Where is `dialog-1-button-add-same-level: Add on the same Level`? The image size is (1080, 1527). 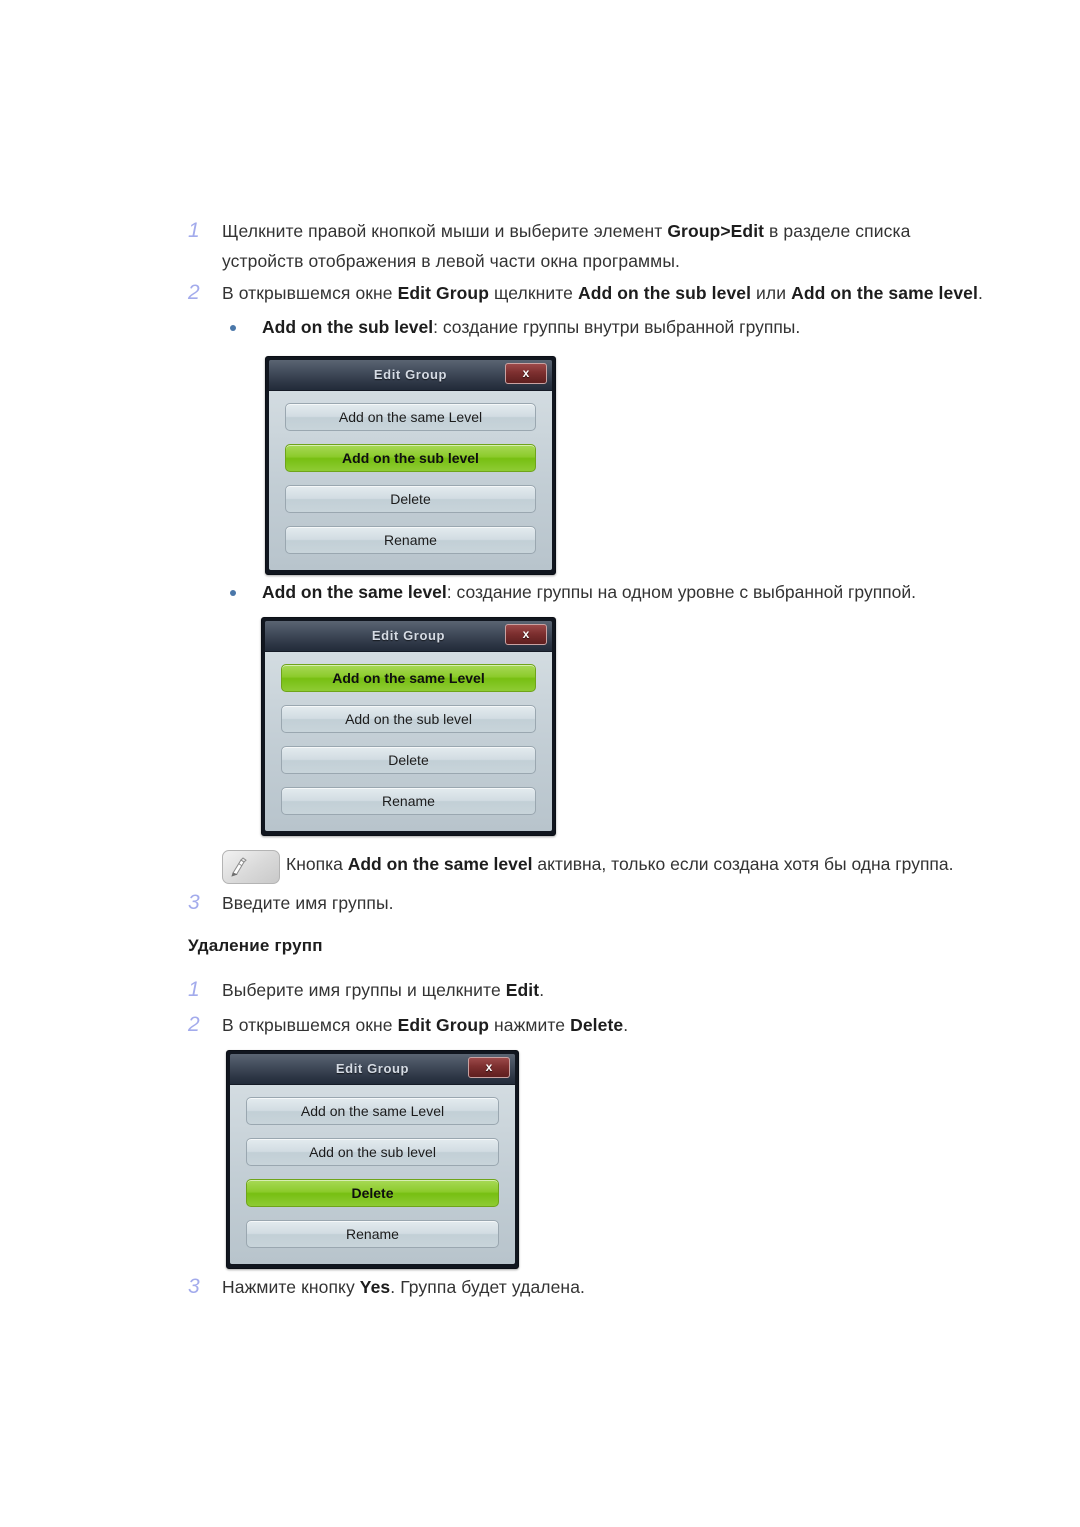
dialog-1-button-add-same-level: Add on the same Level is located at coordinates (410, 417).